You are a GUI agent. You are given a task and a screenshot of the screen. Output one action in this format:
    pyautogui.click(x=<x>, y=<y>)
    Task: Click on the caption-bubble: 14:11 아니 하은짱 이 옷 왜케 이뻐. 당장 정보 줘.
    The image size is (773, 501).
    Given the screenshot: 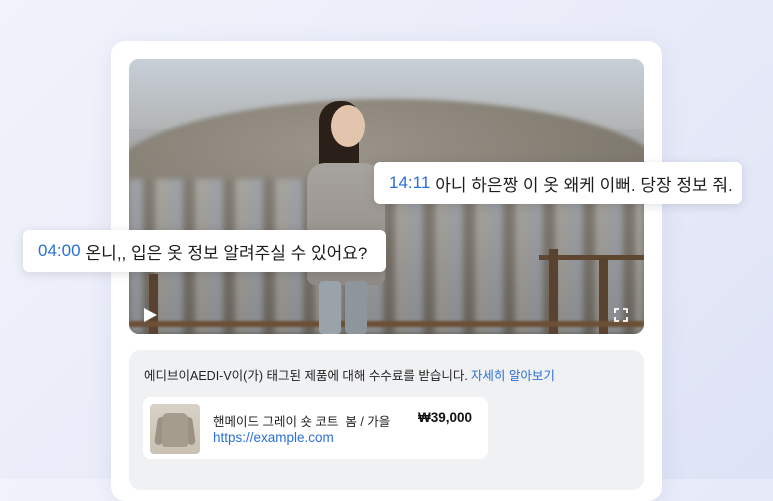 What is the action you would take?
    pyautogui.click(x=558, y=183)
    